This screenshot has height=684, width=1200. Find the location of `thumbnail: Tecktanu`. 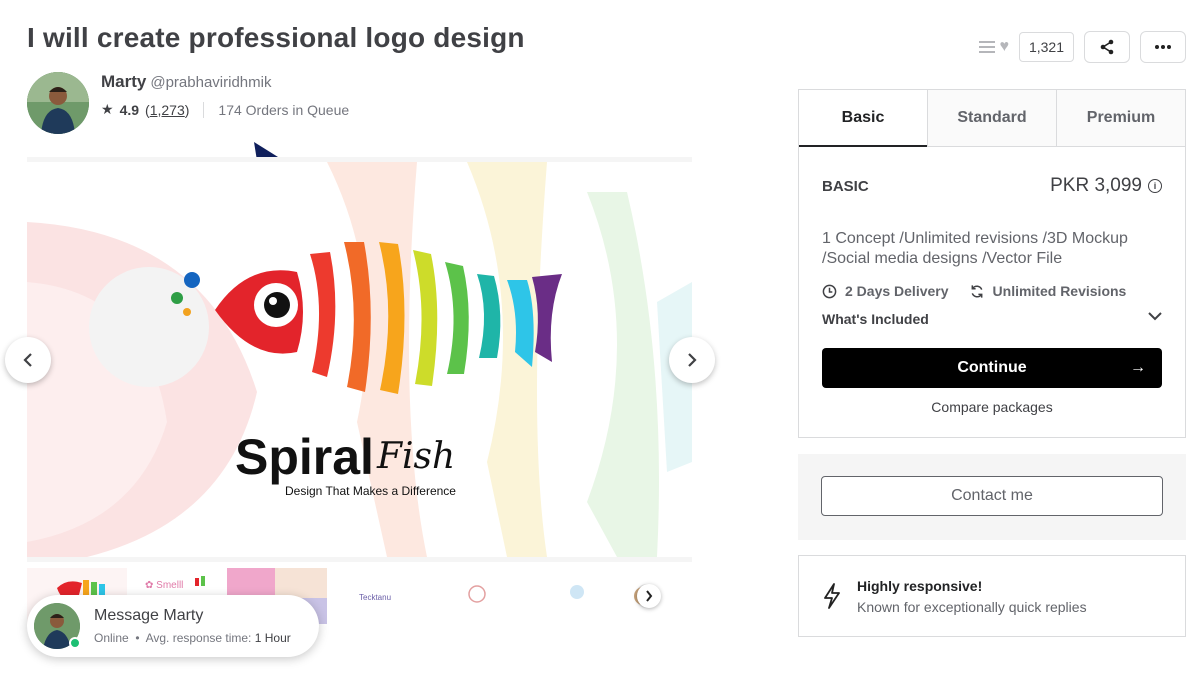

thumbnail: Tecktanu is located at coordinates (377, 596).